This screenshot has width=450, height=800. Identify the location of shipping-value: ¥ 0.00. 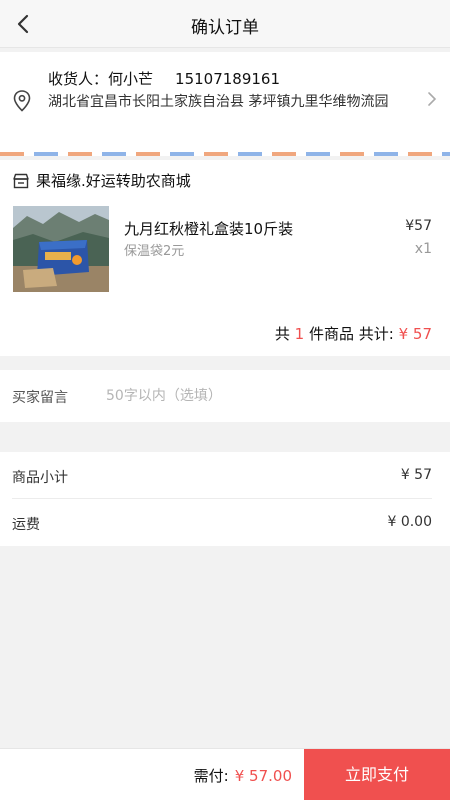
(409, 522).